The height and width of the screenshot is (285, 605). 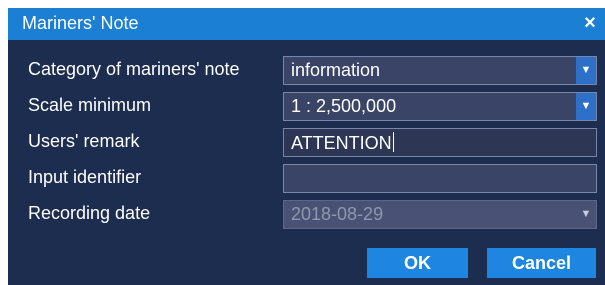 I want to click on users-remark-text-wrap: ATTENTION, so click(x=342, y=143).